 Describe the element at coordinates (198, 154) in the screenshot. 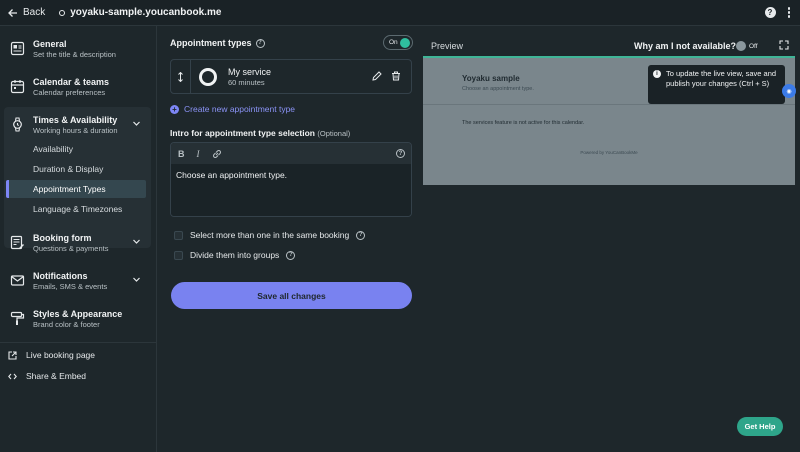

I see `italic-button: I` at that location.